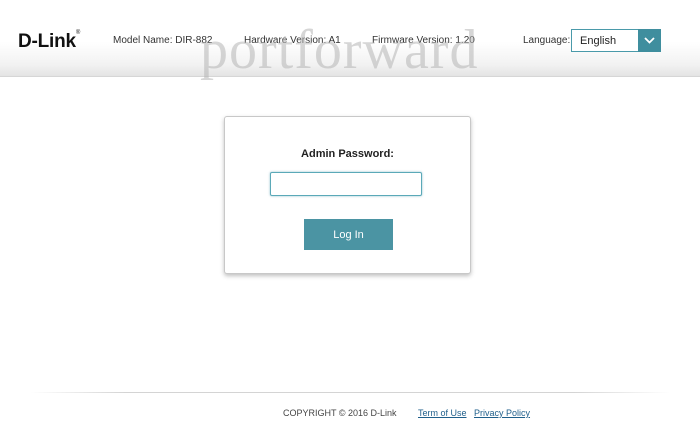 The height and width of the screenshot is (421, 700). What do you see at coordinates (649, 40) in the screenshot?
I see `chevron-down-icon` at bounding box center [649, 40].